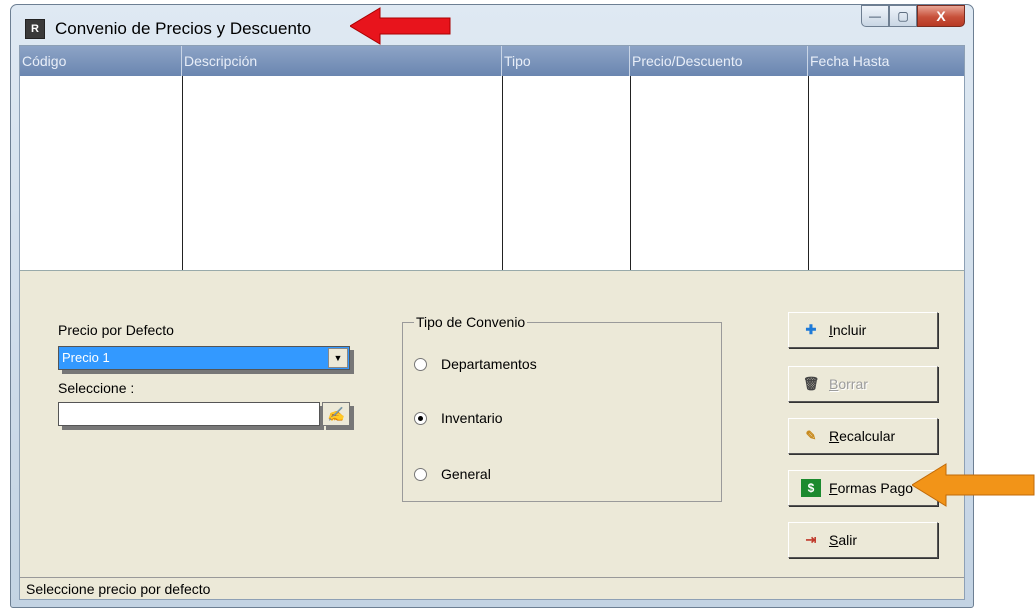 This screenshot has height=614, width=1036. Describe the element at coordinates (886, 61) in the screenshot. I see `column-header-fecha-hasta: Fecha Hasta` at that location.